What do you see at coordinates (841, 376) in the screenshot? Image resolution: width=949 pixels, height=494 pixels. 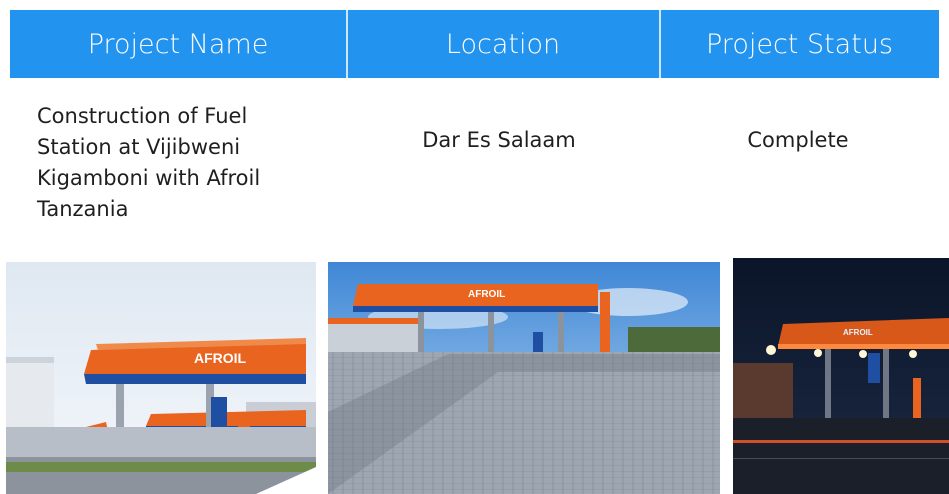 I see `project-photo-3: AFROIL` at bounding box center [841, 376].